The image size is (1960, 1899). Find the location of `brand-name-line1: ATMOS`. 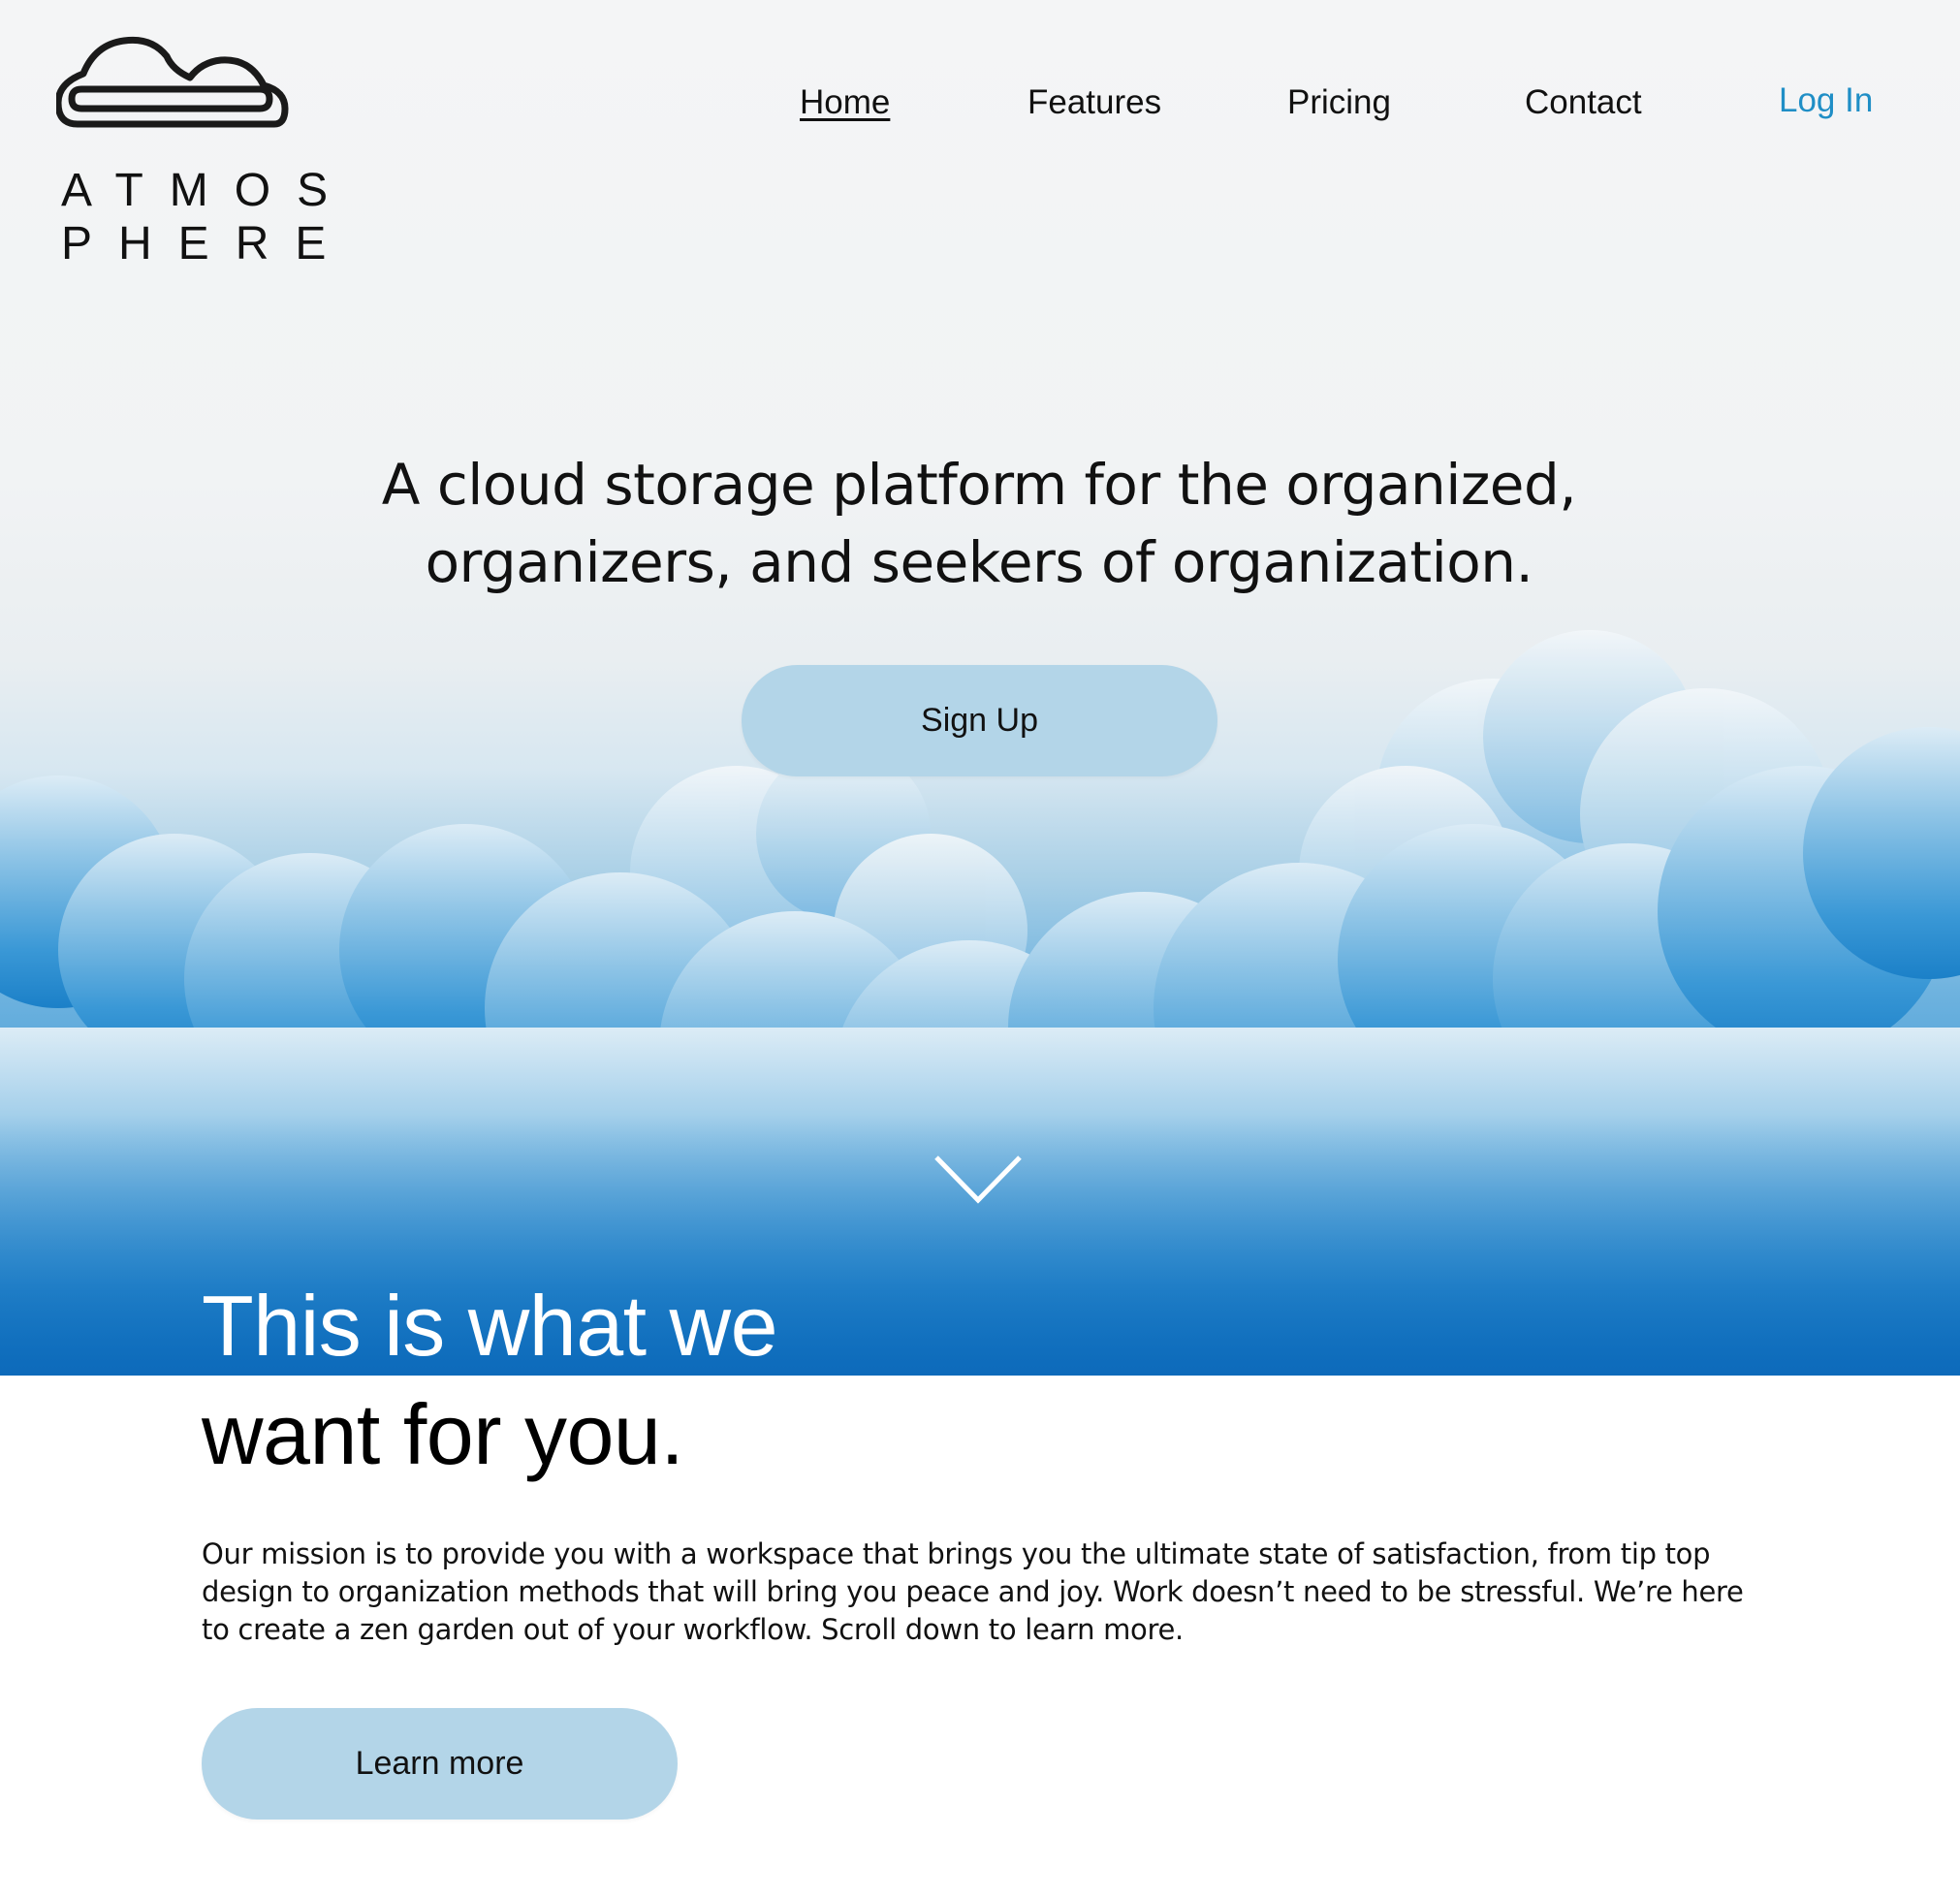

brand-name-line1: ATMOS is located at coordinates (208, 190).